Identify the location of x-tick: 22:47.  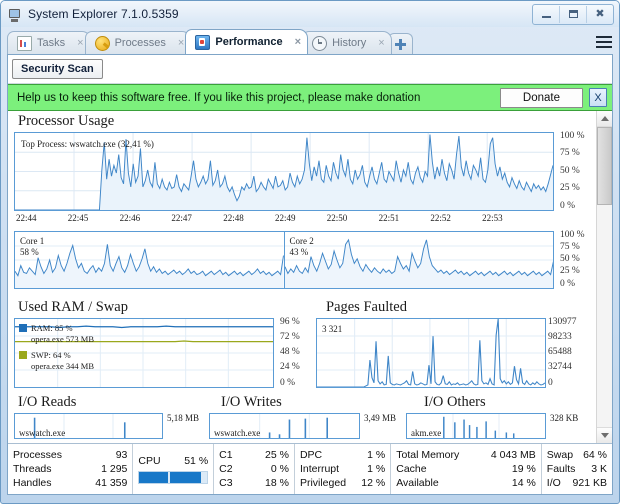
(181, 218).